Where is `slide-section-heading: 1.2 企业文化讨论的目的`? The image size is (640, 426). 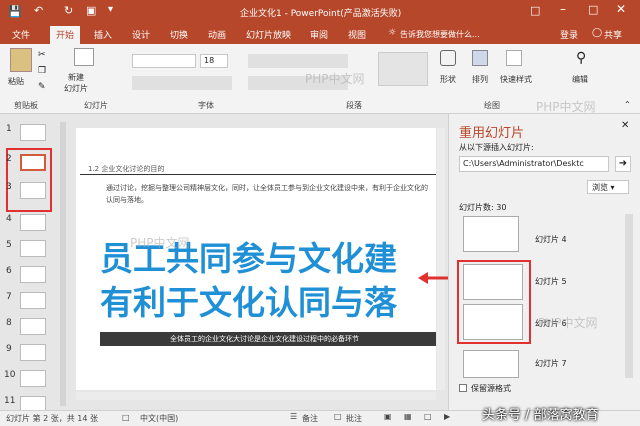 slide-section-heading: 1.2 企业文化讨论的目的 is located at coordinates (126, 169).